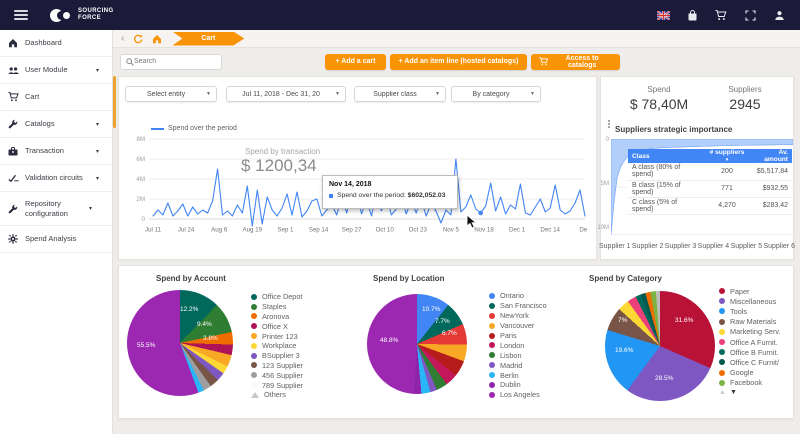 The height and width of the screenshot is (434, 800). I want to click on legend-item: Office C Furnit/, so click(750, 362).